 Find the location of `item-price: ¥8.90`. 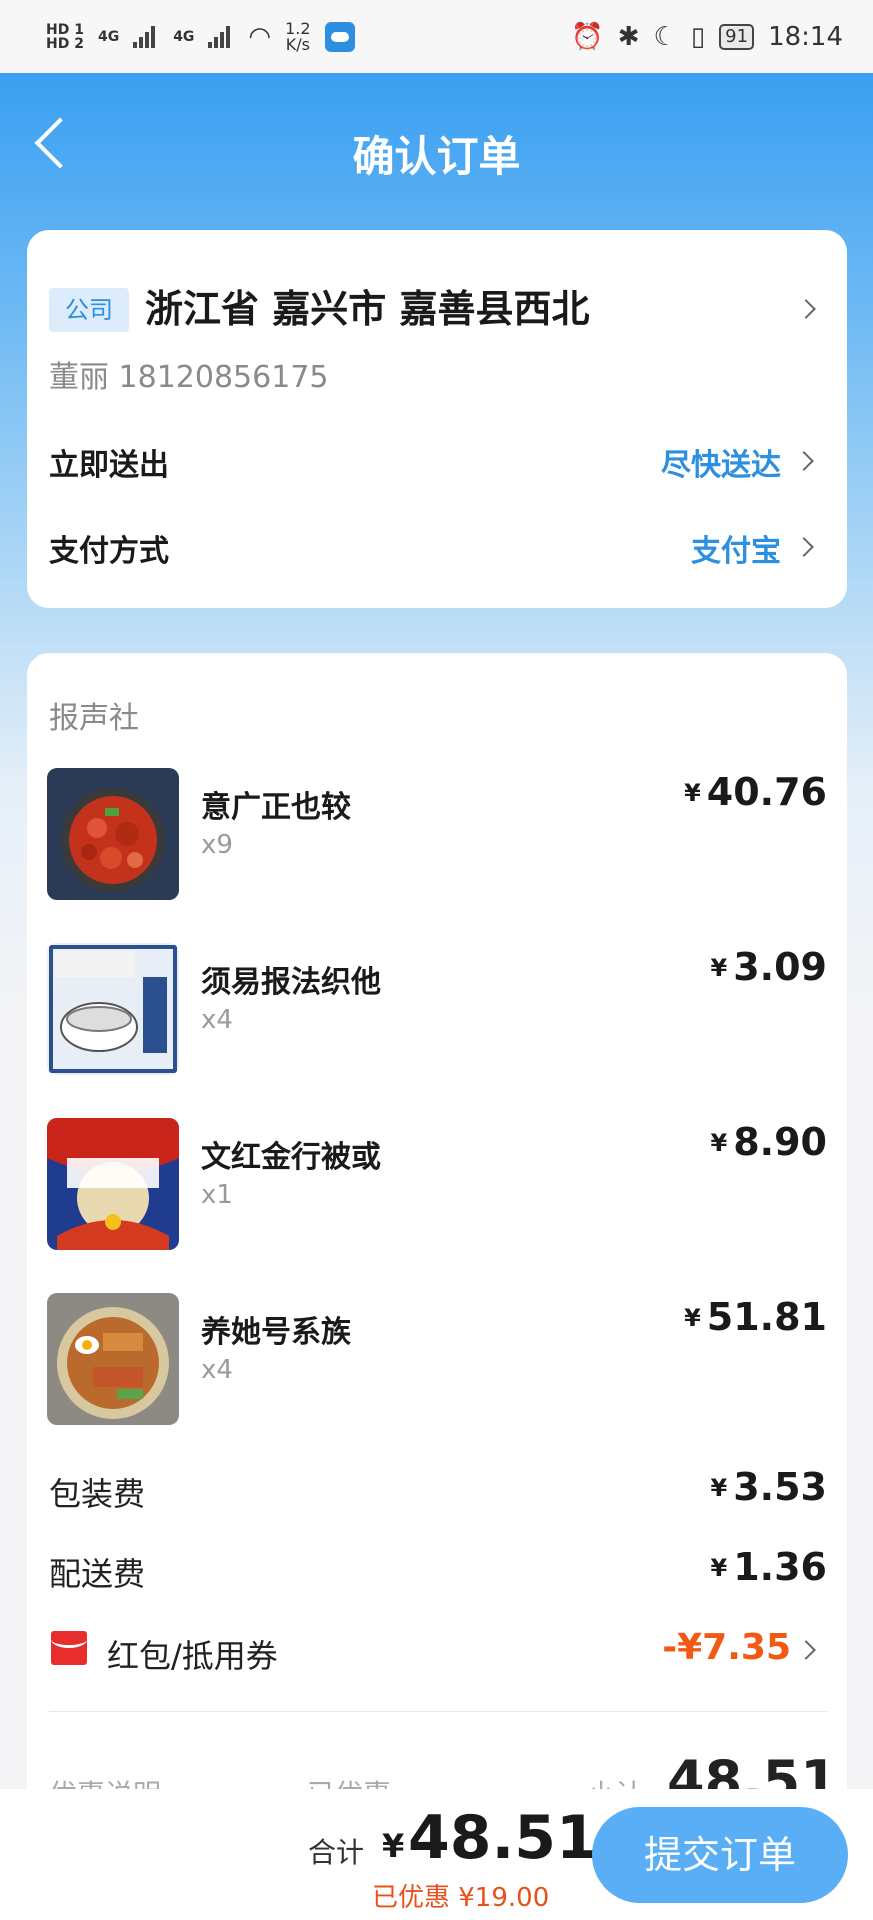

item-price: ¥8.90 is located at coordinates (768, 1142).